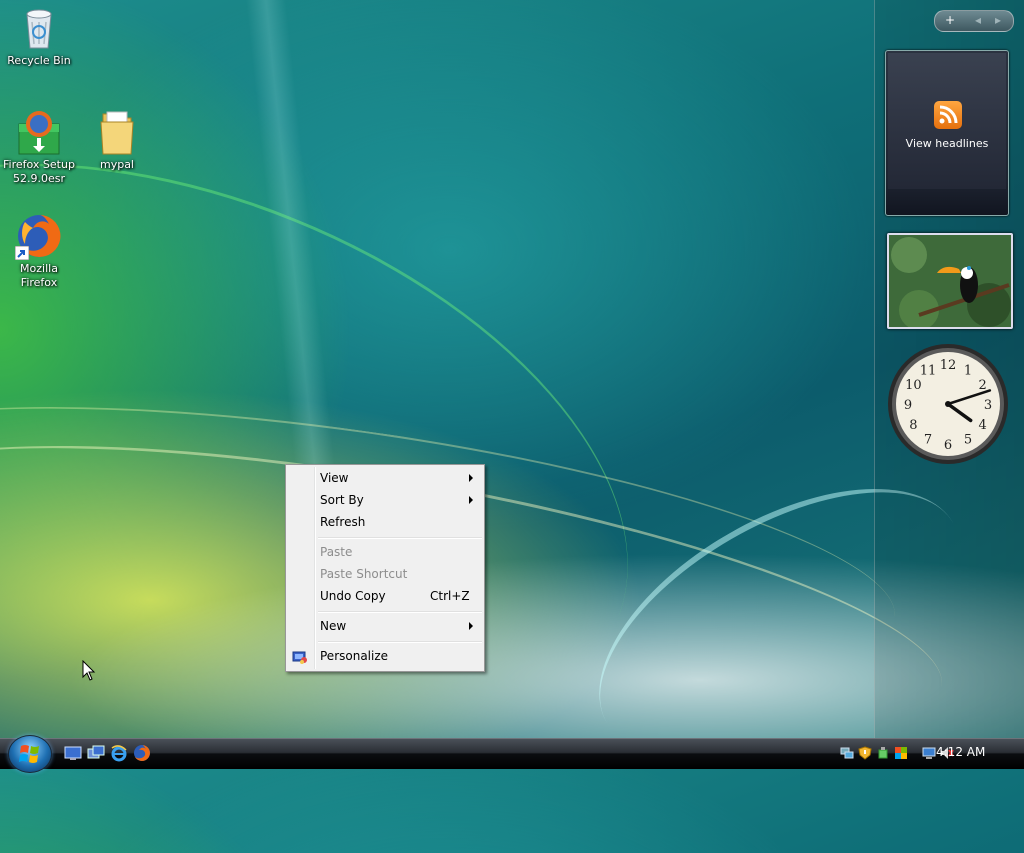 The width and height of the screenshot is (1024, 853). Describe the element at coordinates (39, 132) in the screenshot. I see `installer-icon` at that location.